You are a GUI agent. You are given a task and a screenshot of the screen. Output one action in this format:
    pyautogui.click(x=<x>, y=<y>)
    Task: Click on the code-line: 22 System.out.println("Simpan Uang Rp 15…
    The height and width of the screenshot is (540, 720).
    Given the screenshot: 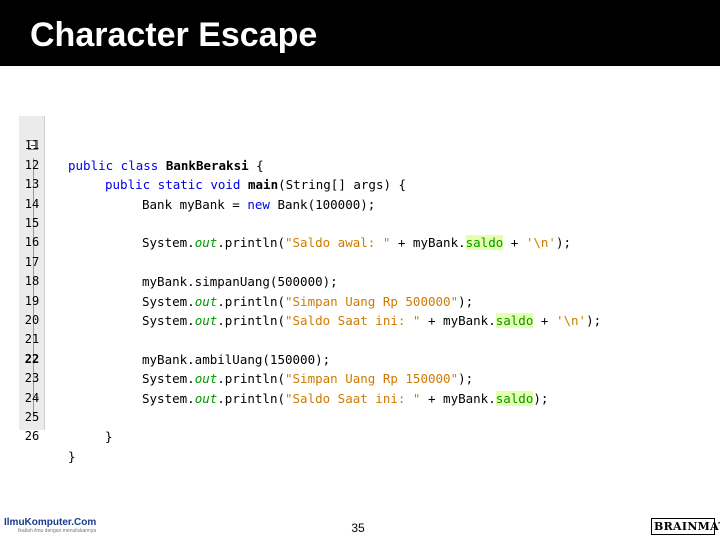 What is the action you would take?
    pyautogui.click(x=361, y=358)
    